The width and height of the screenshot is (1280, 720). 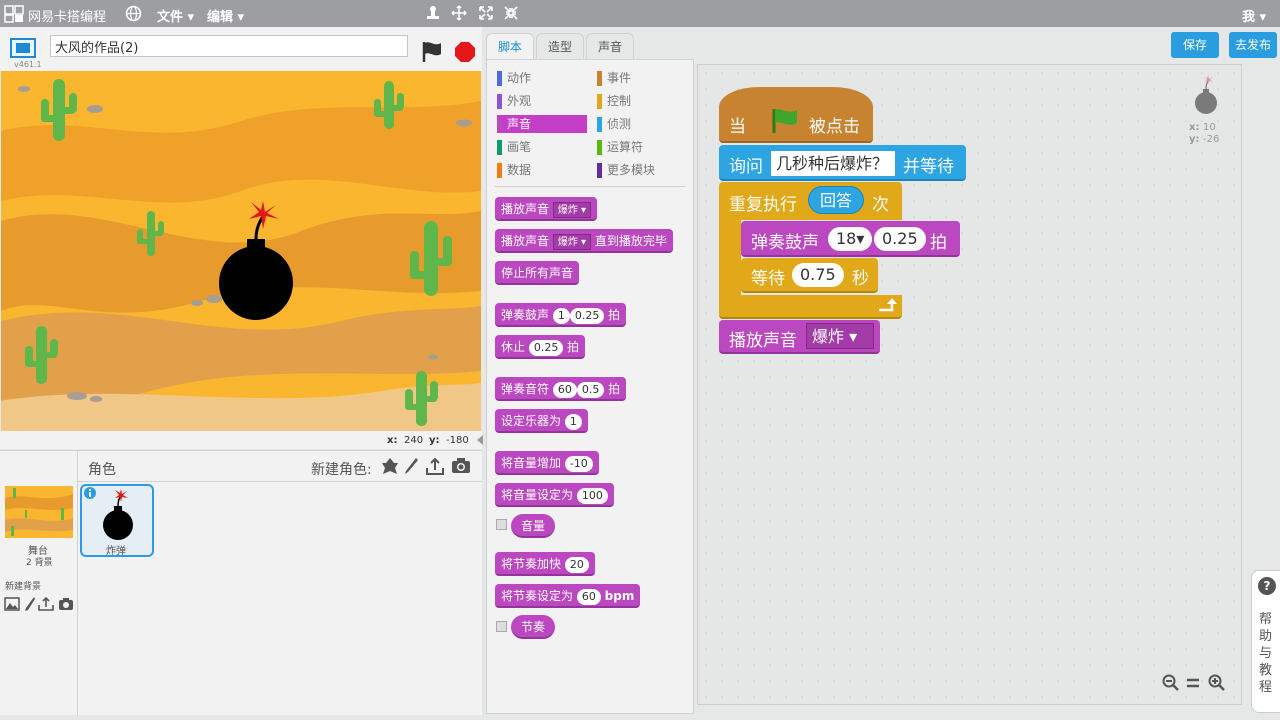 I want to click on category-pen-swatch, so click(x=499, y=147).